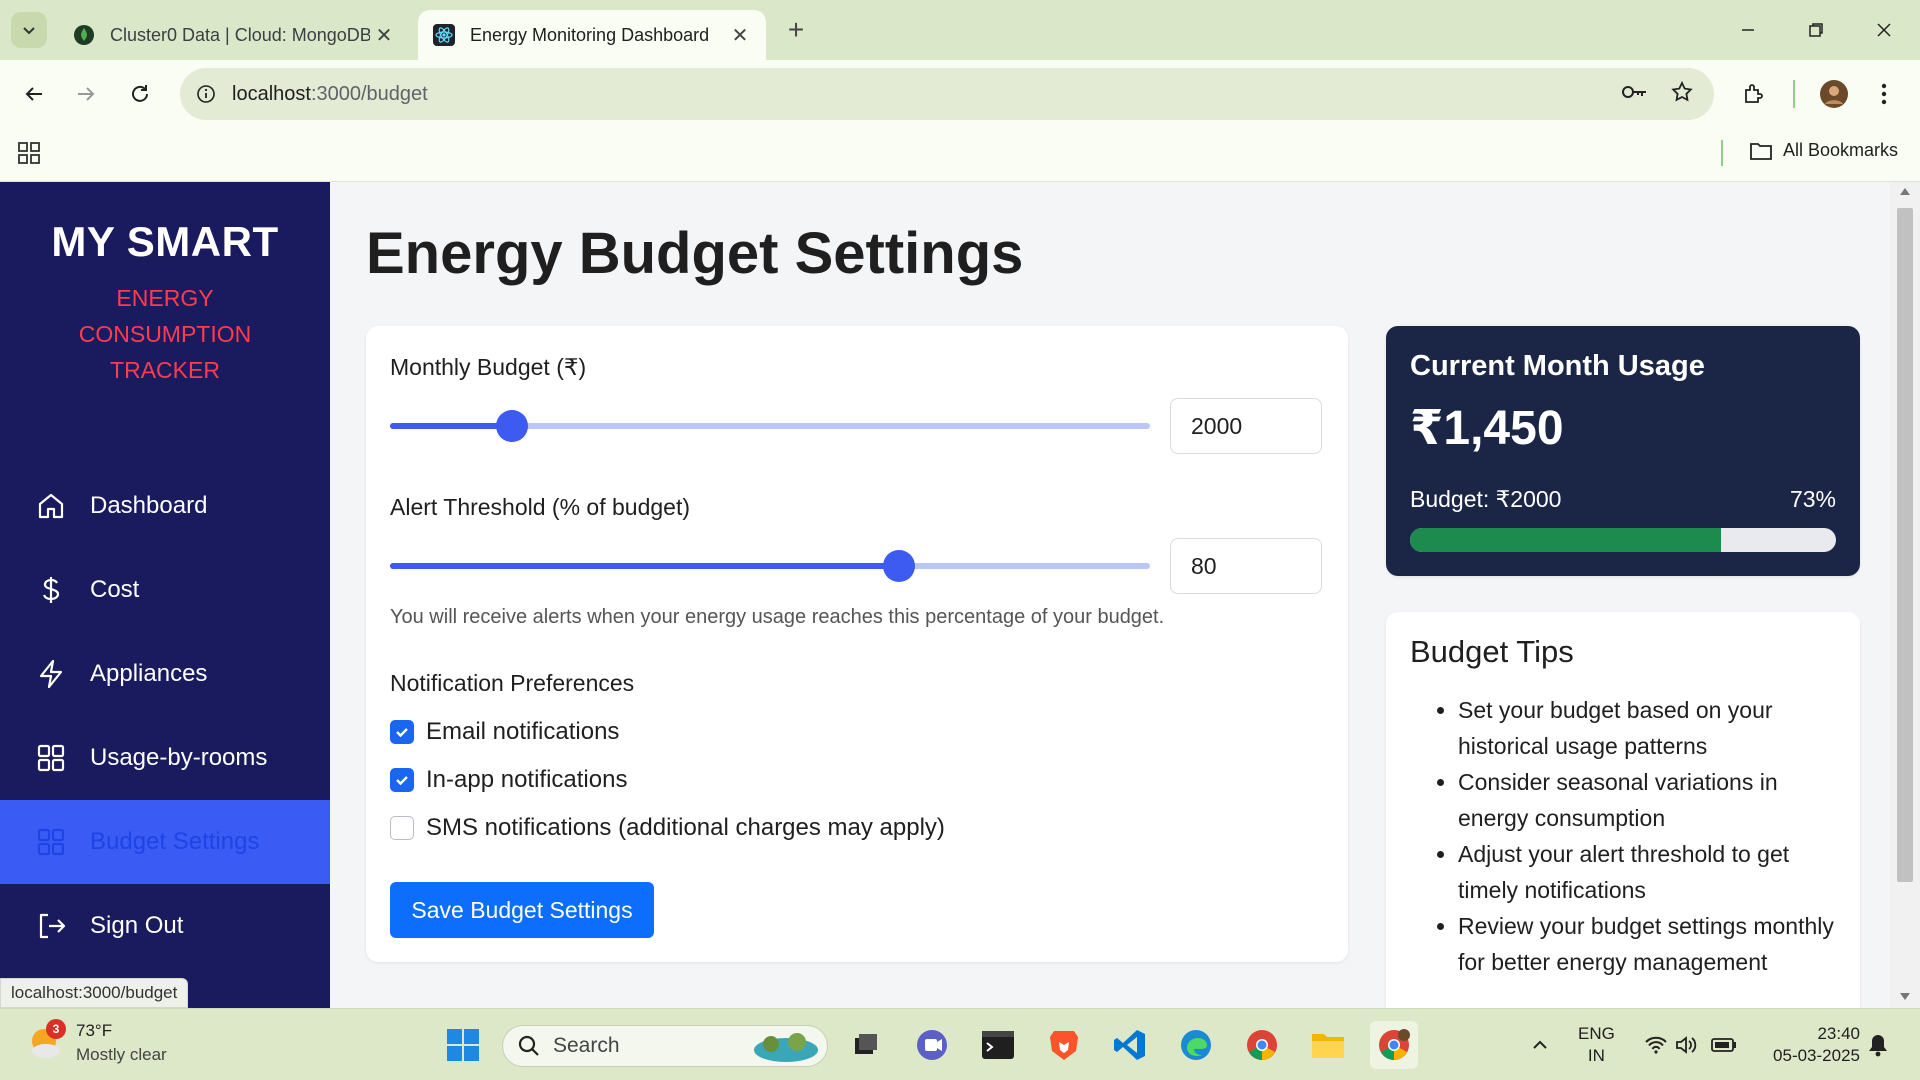 Image resolution: width=1920 pixels, height=1080 pixels. What do you see at coordinates (528, 1045) in the screenshot?
I see `search-icon` at bounding box center [528, 1045].